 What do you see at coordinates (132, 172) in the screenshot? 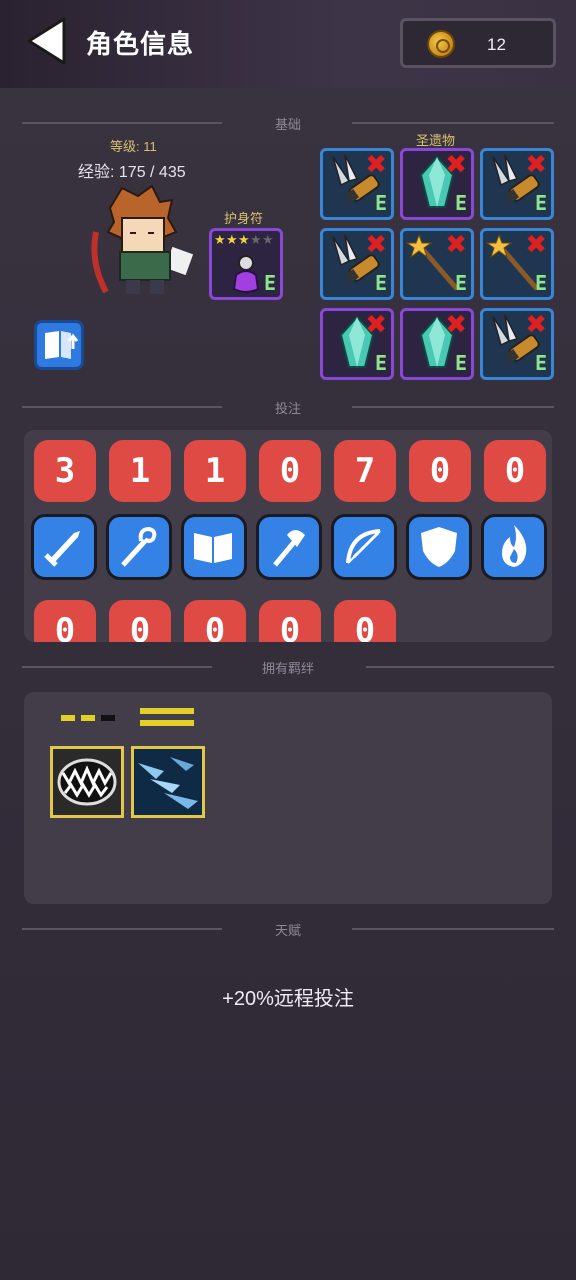
I see `exp-text: 经验: 175 / 435` at bounding box center [132, 172].